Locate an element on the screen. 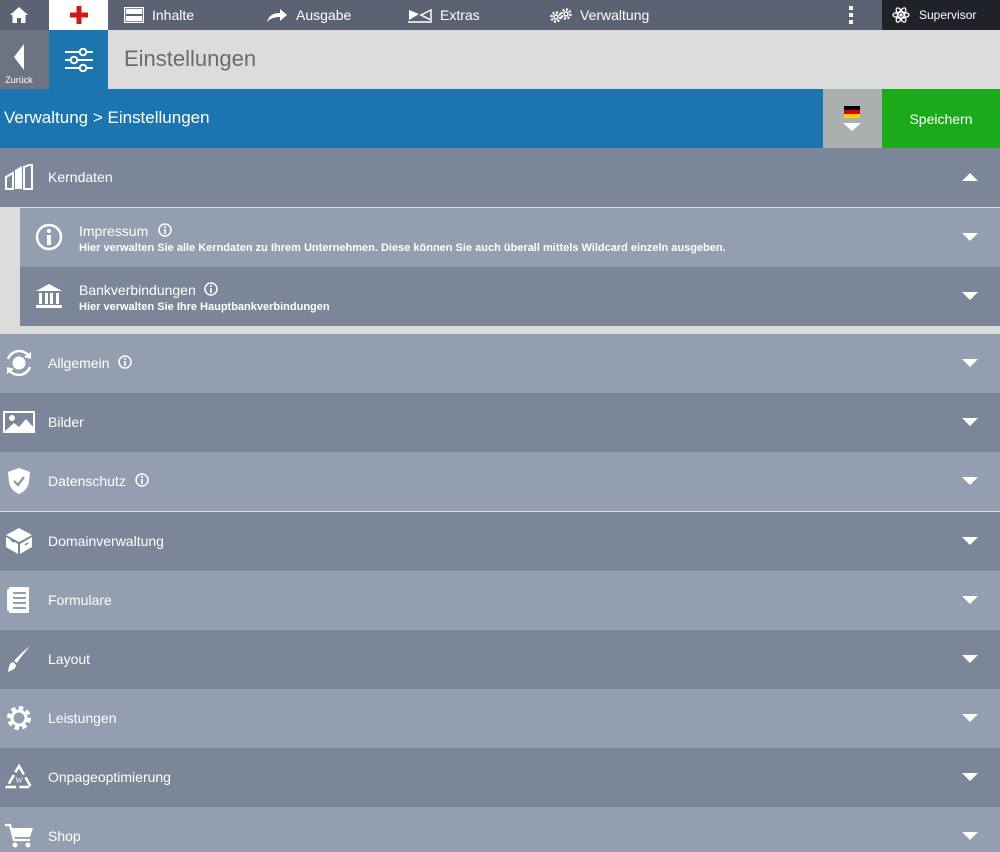 The width and height of the screenshot is (1000, 852). section-label: Leistungen is located at coordinates (82, 718).